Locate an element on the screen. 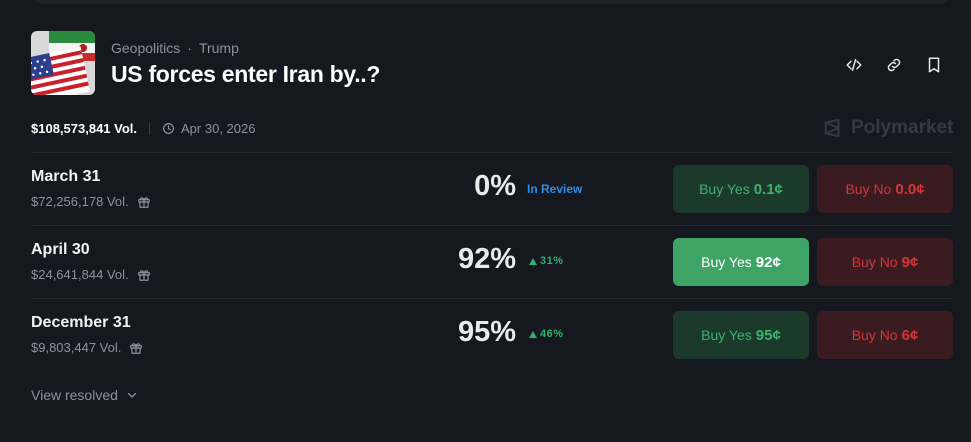 The image size is (971, 442). percent-change: 31% is located at coordinates (546, 261).